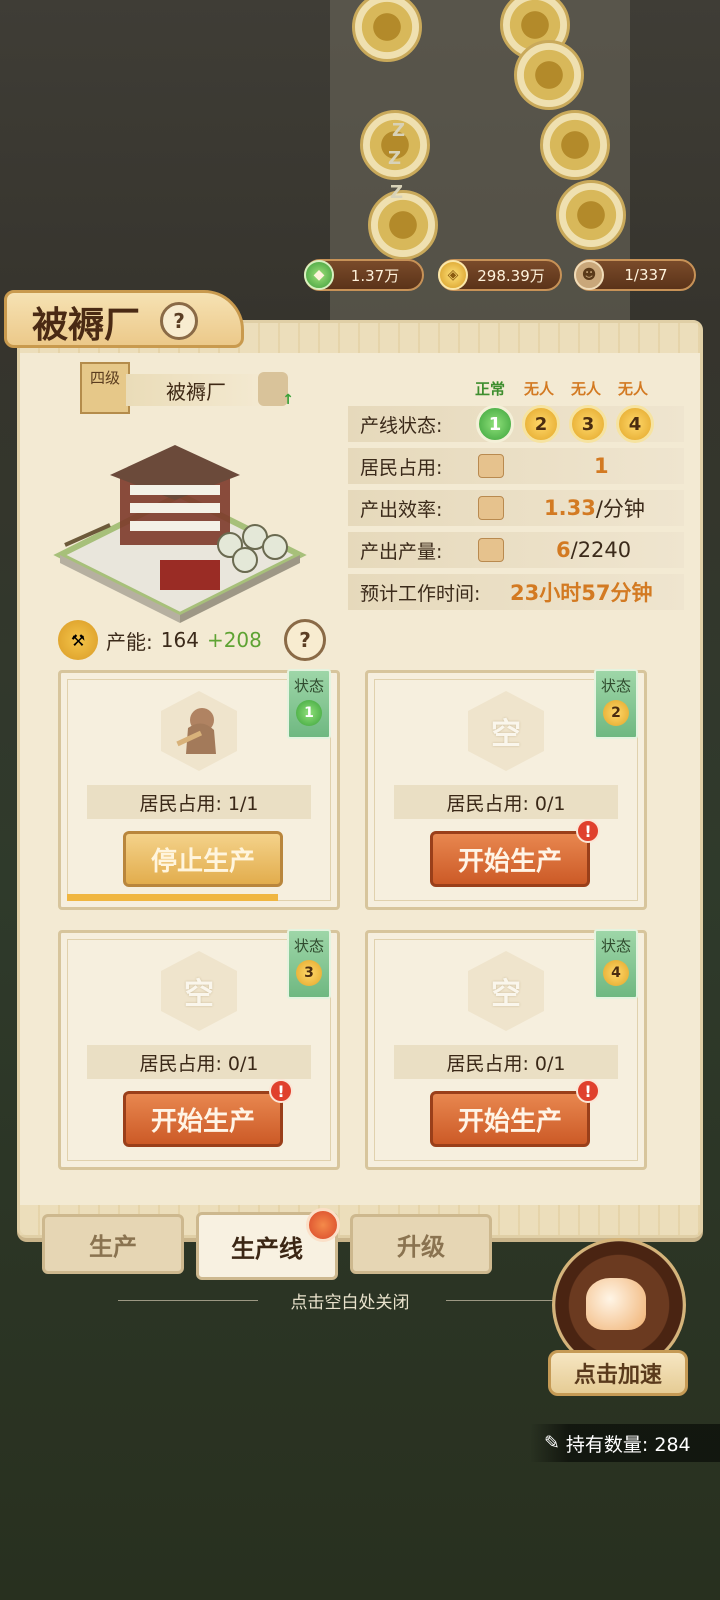 This screenshot has height=1600, width=720. I want to click on production-lane-card-1: 状态 1 居民占用: 1/1 停止生产, so click(199, 789).